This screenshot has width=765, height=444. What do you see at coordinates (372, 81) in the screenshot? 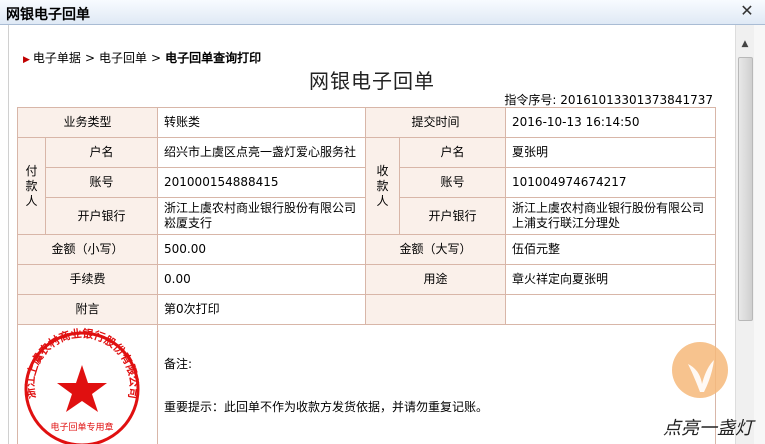
I see `document-title: 网银电子回单` at bounding box center [372, 81].